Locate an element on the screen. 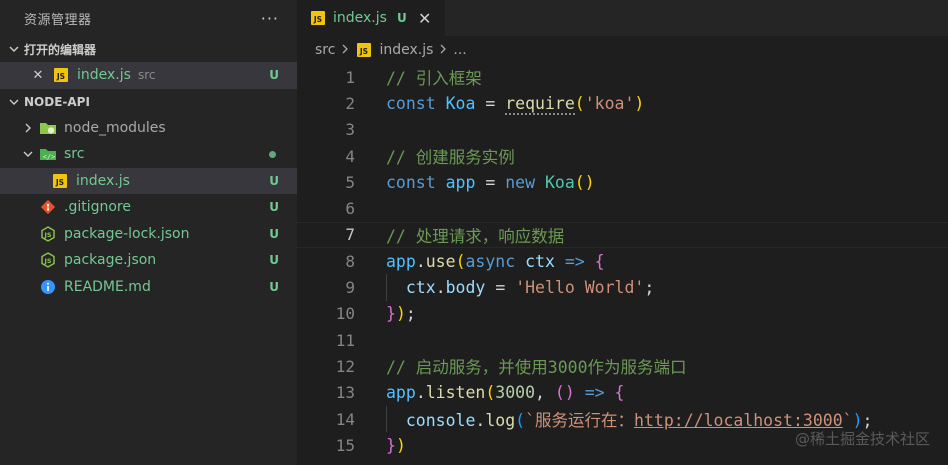  code-operator: => is located at coordinates (594, 393).